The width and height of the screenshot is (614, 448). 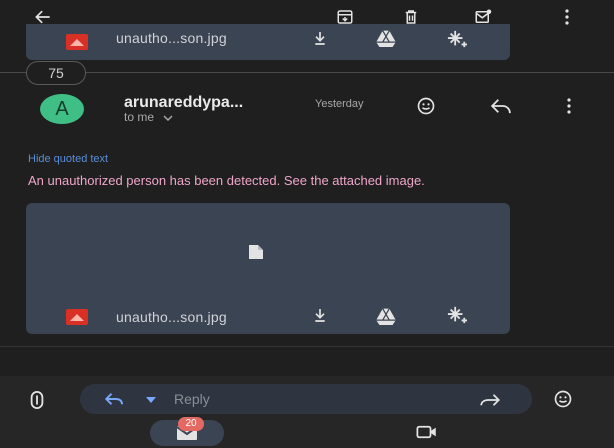 I want to click on message-more-icon, so click(x=569, y=106).